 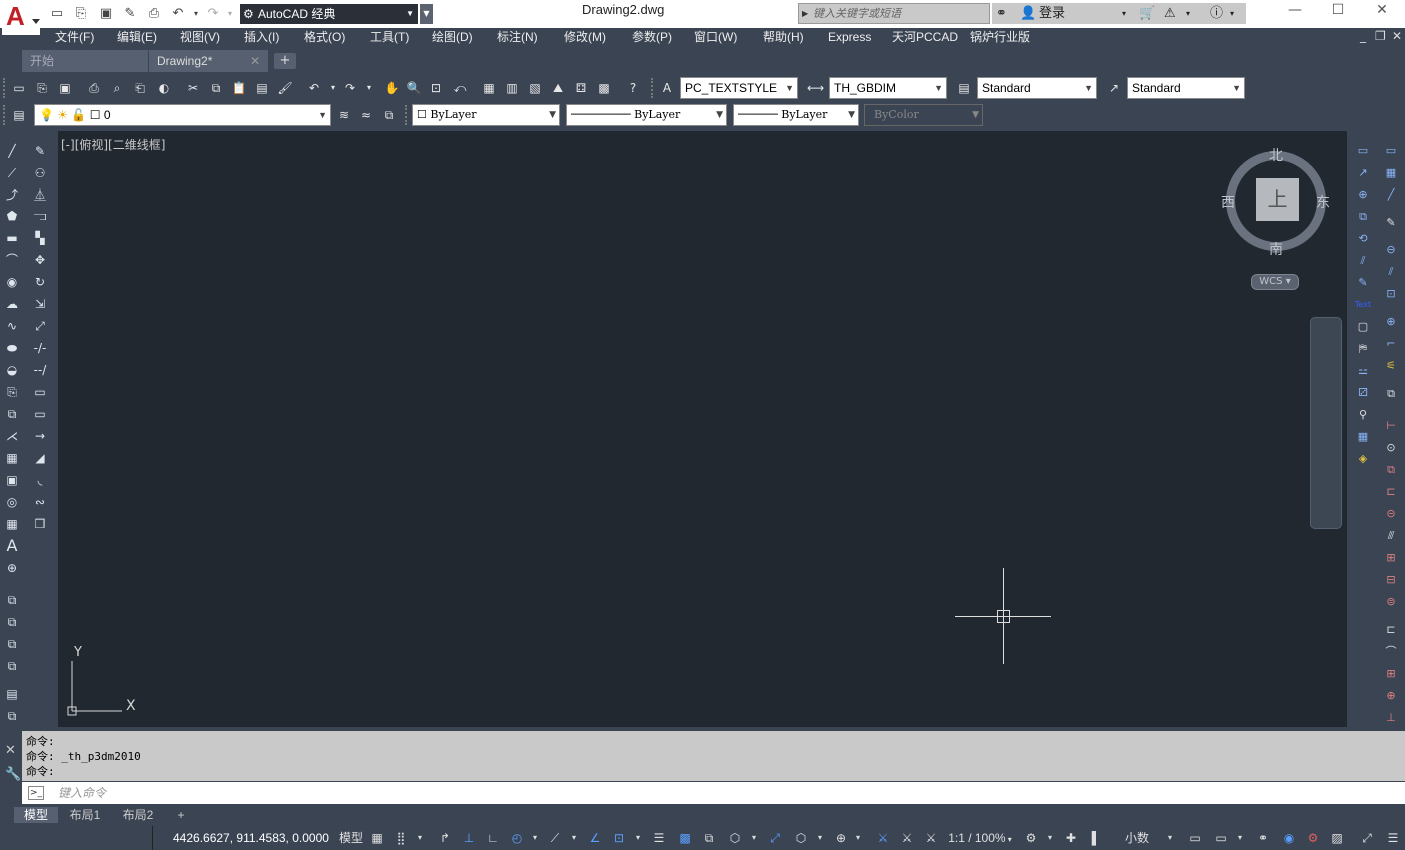 I want to click on zoom-realtime-icon: 🔍, so click(x=414, y=88).